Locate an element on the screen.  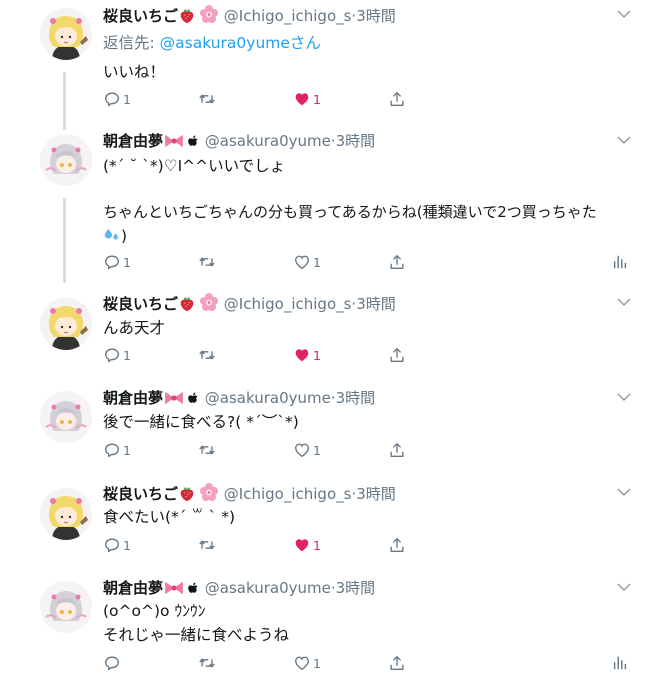
tweet-text: 後で一緒に食べる?( *´︶`*) is located at coordinates (201, 422).